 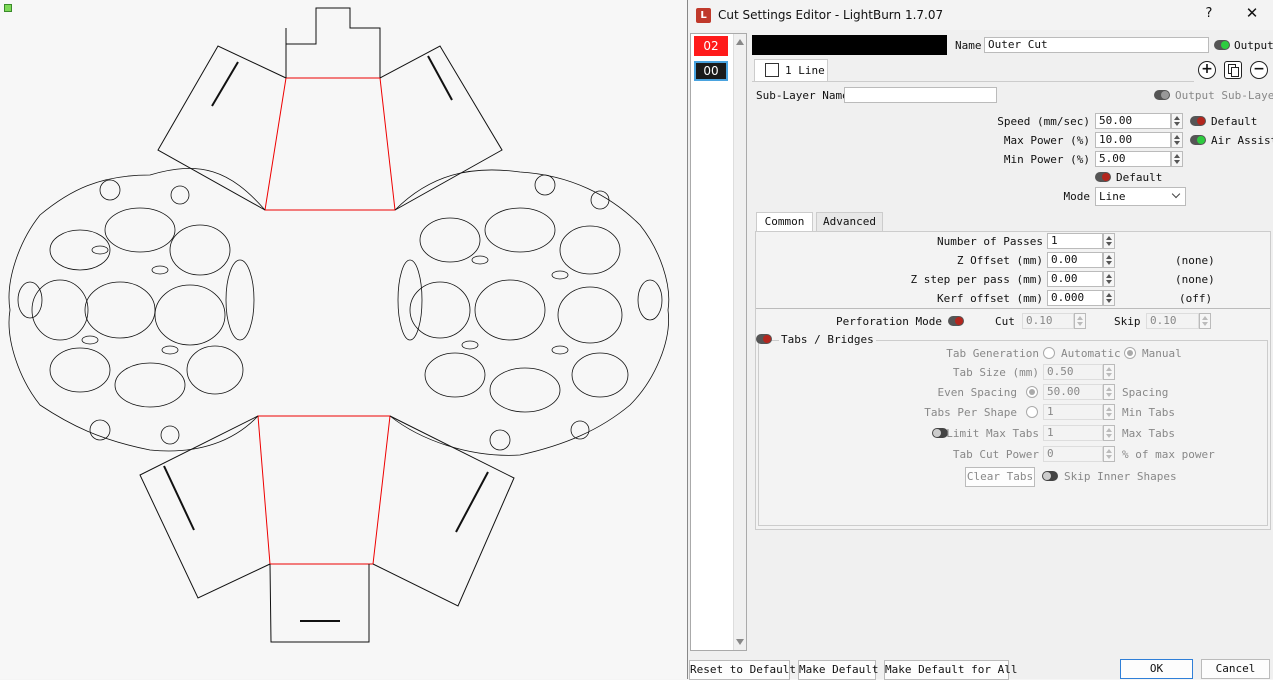 What do you see at coordinates (956, 321) in the screenshot?
I see `perforation-toggle` at bounding box center [956, 321].